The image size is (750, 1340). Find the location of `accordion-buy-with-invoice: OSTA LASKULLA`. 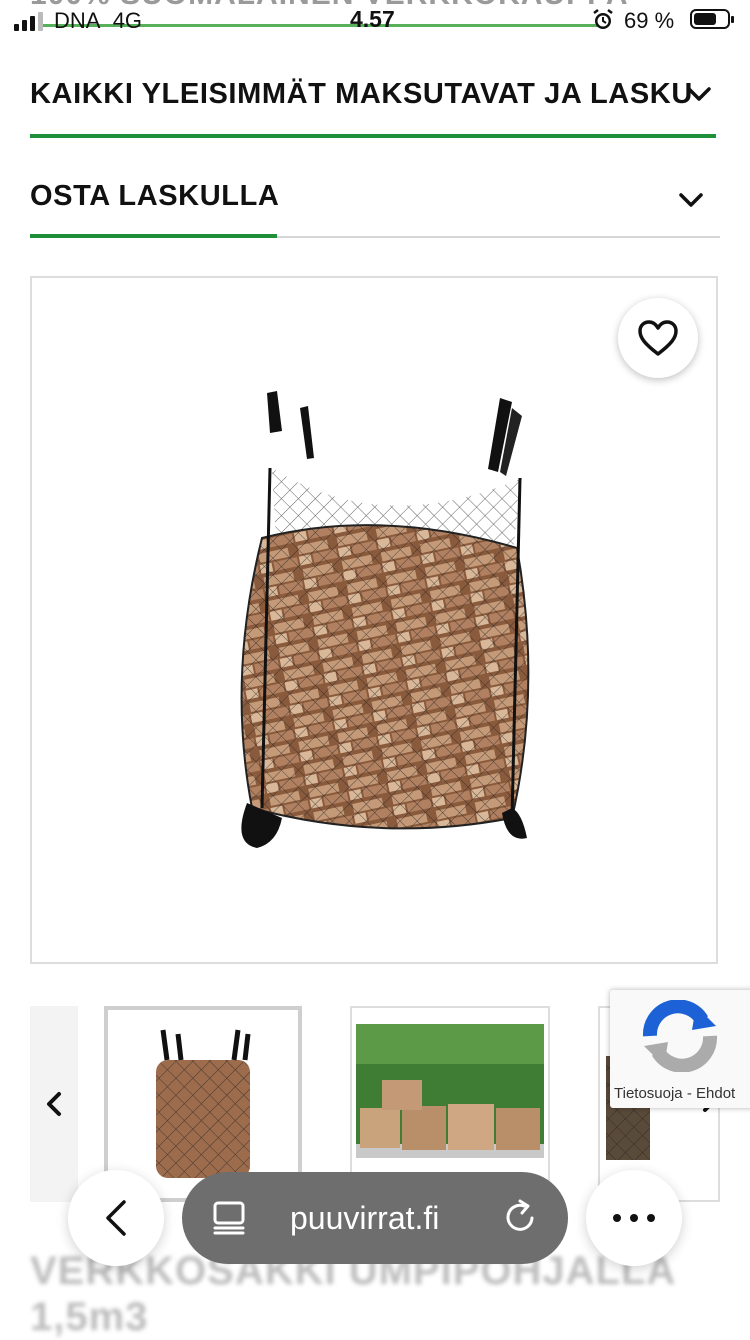

accordion-buy-with-invoice: OSTA LASKULLA is located at coordinates (375, 209).